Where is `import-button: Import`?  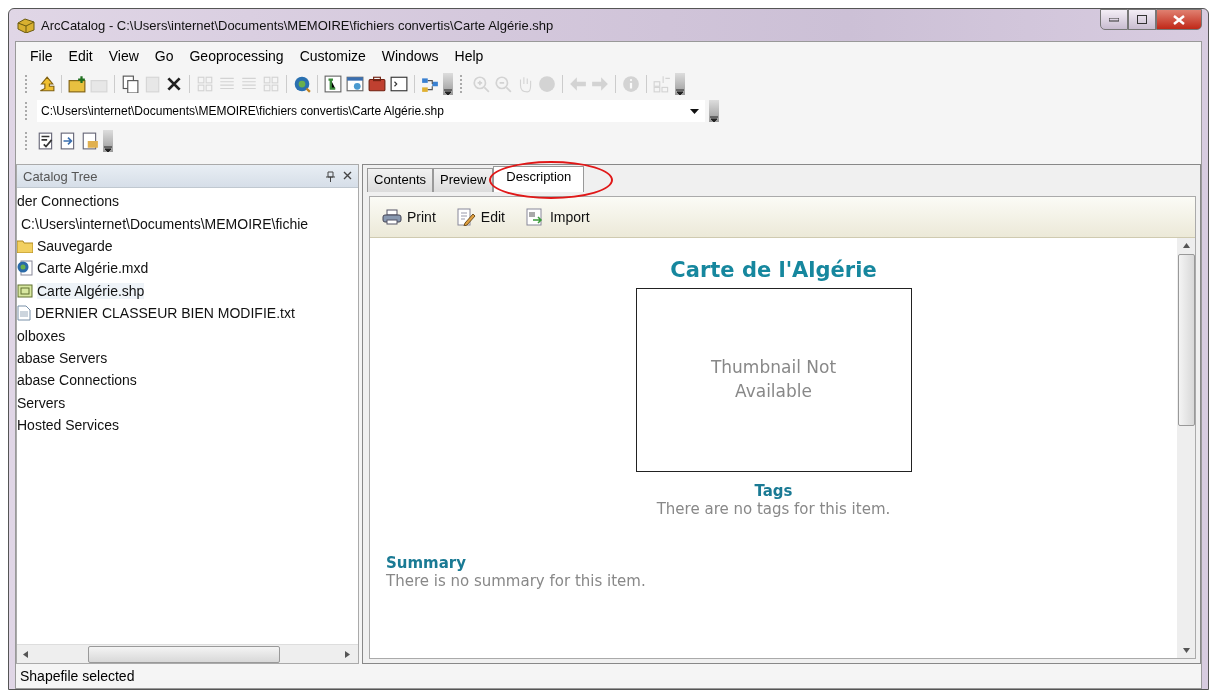
import-button: Import is located at coordinates (557, 217).